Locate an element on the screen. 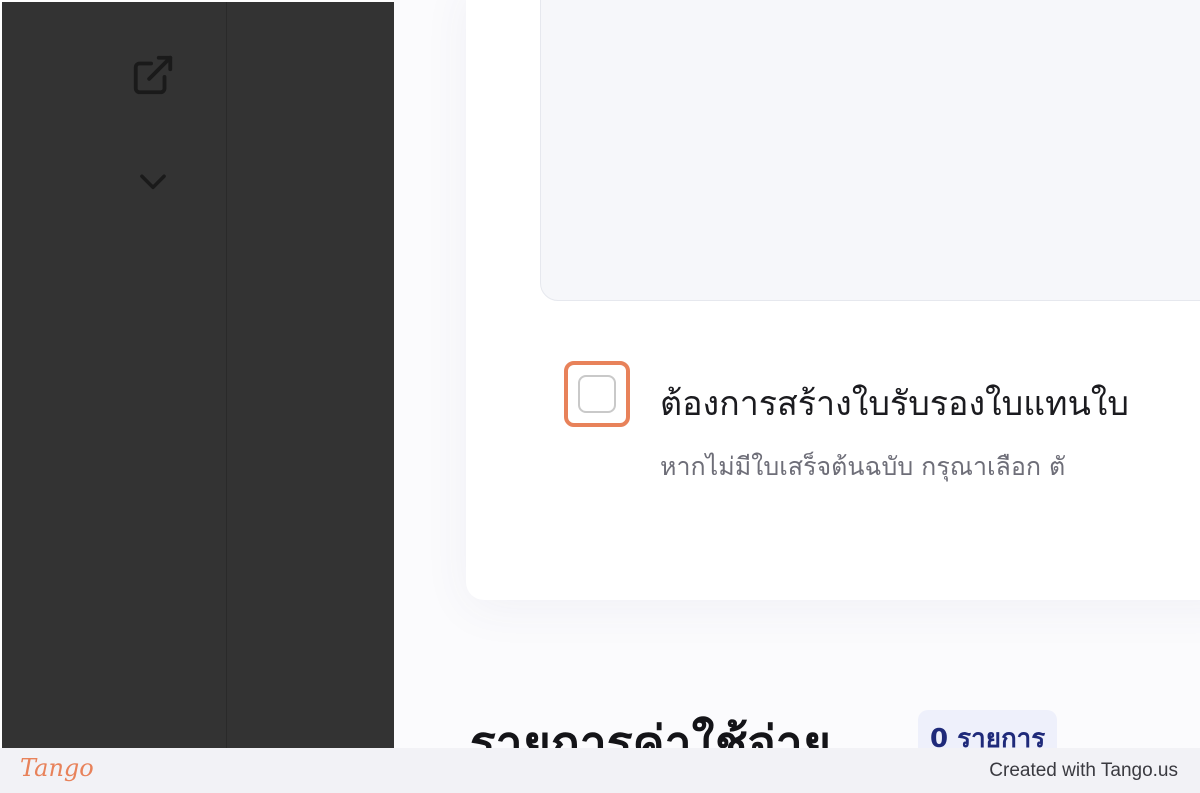  chevron-down-icon is located at coordinates (153, 181).